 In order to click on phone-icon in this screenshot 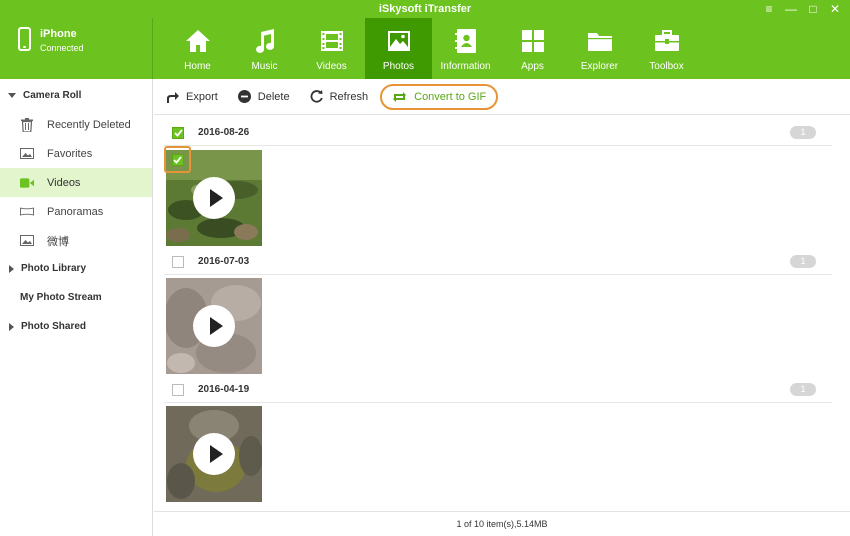, I will do `click(24, 39)`.